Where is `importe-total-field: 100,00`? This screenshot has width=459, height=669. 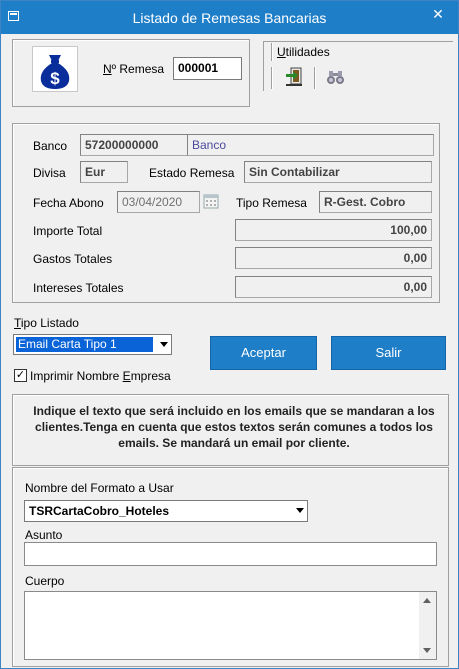
importe-total-field: 100,00 is located at coordinates (333, 230).